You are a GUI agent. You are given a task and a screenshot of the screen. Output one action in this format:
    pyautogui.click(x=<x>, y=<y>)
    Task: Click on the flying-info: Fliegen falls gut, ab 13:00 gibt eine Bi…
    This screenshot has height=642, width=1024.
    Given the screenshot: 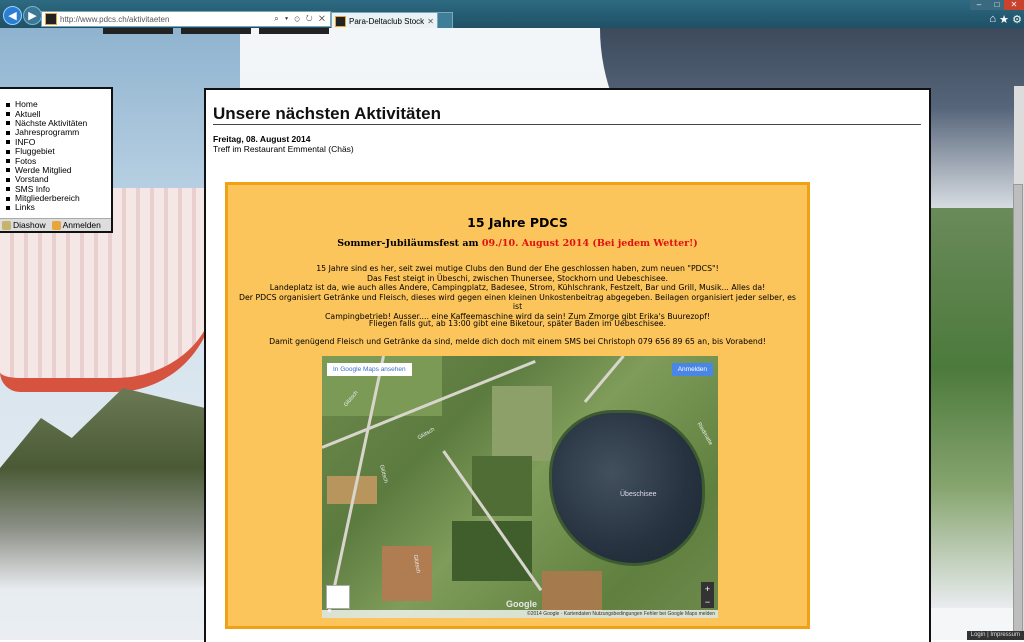 What is the action you would take?
    pyautogui.click(x=517, y=323)
    